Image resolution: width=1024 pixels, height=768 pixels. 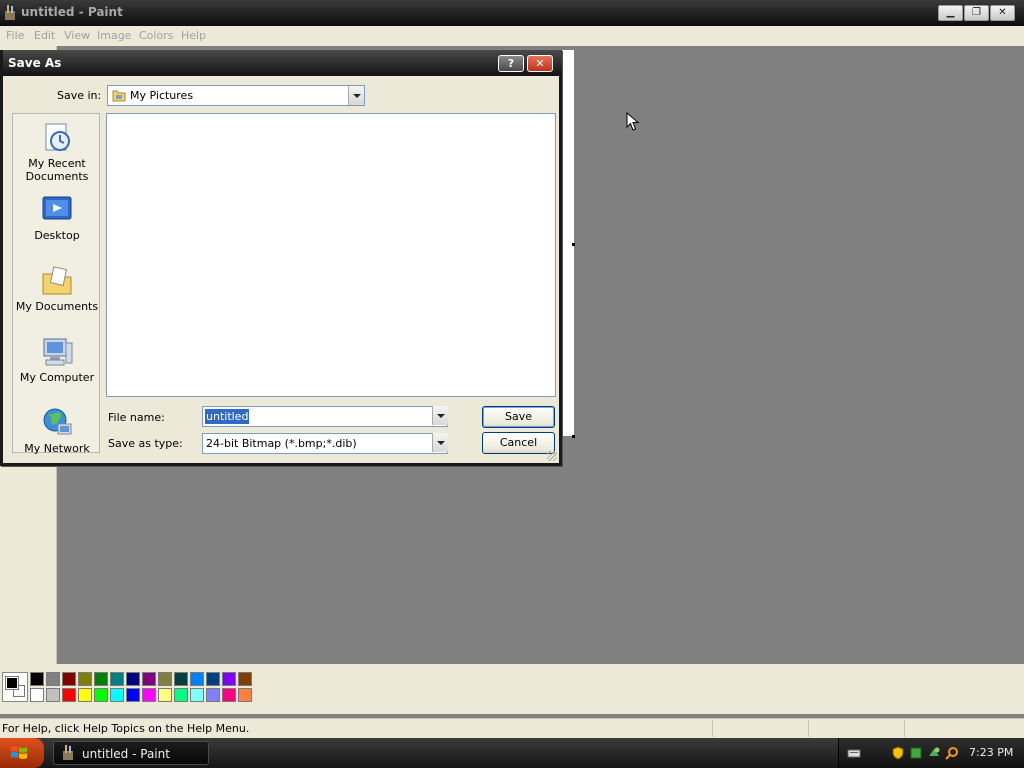 I want to click on start-button, so click(x=22, y=753).